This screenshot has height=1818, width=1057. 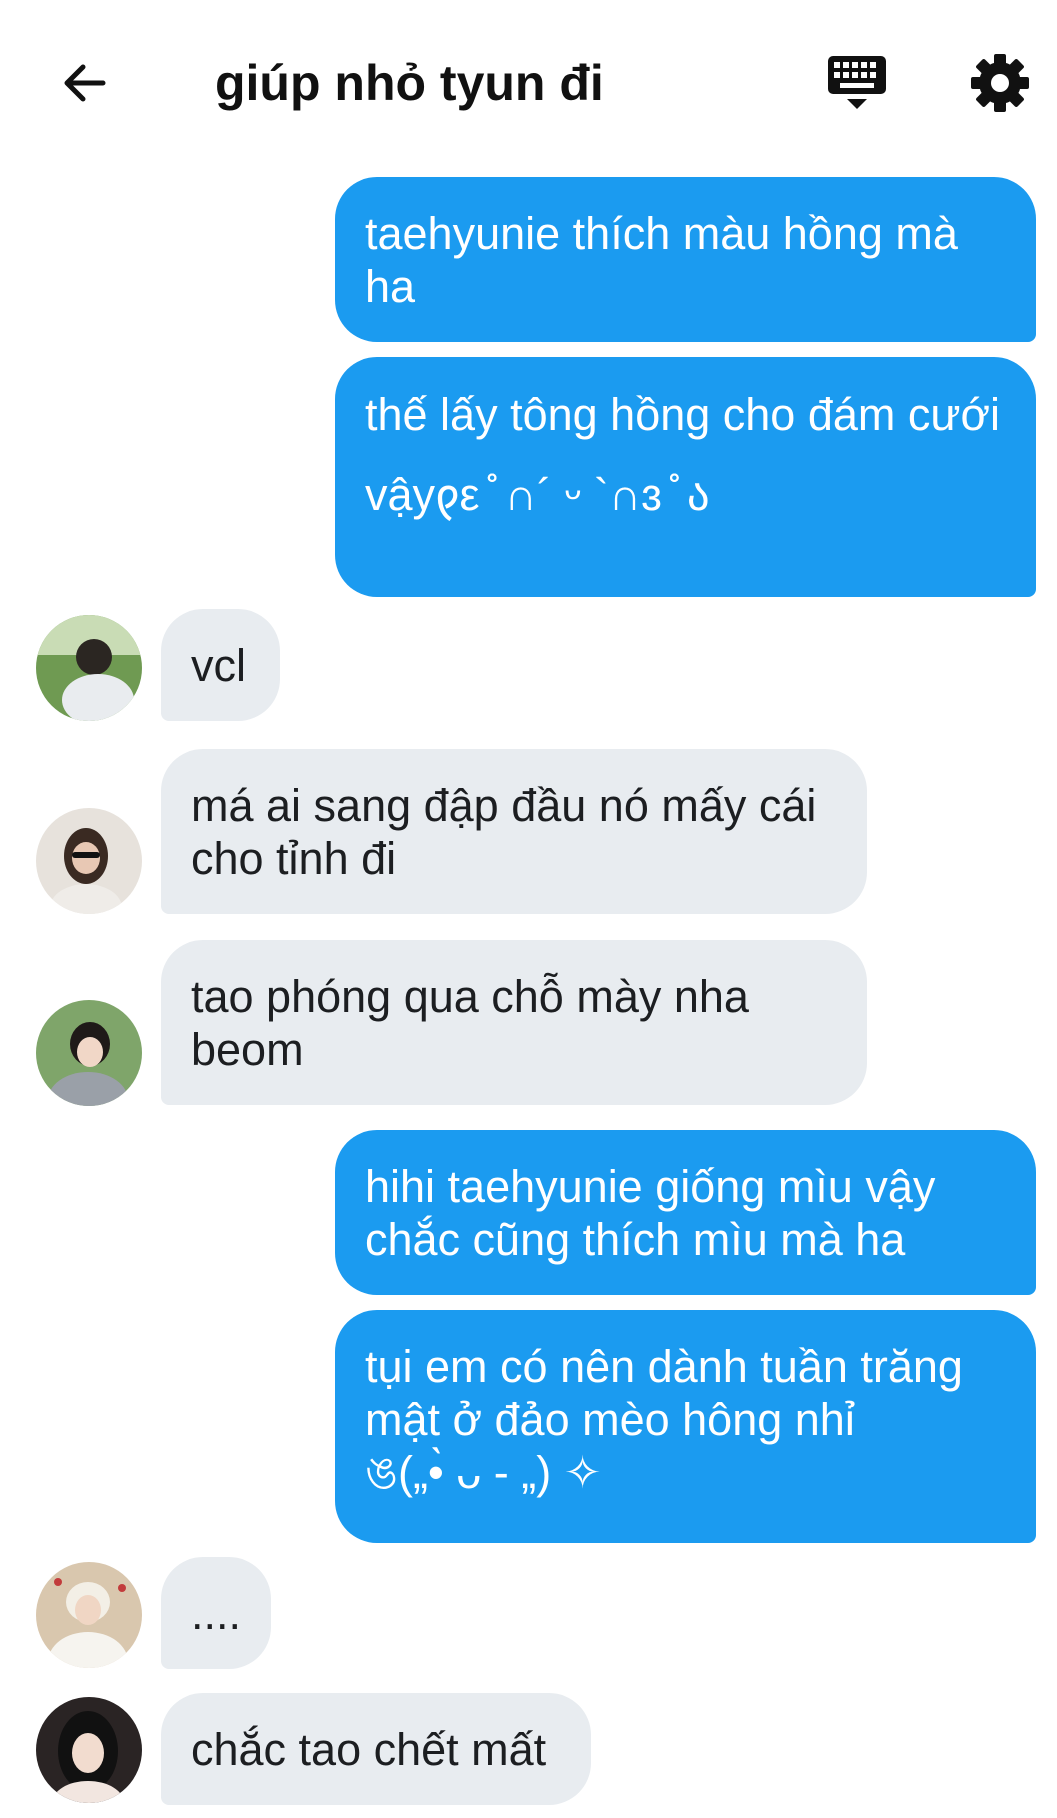 I want to click on message-bubble-outgoing: taehyunie thích màu hồng mà ha, so click(x=685, y=259).